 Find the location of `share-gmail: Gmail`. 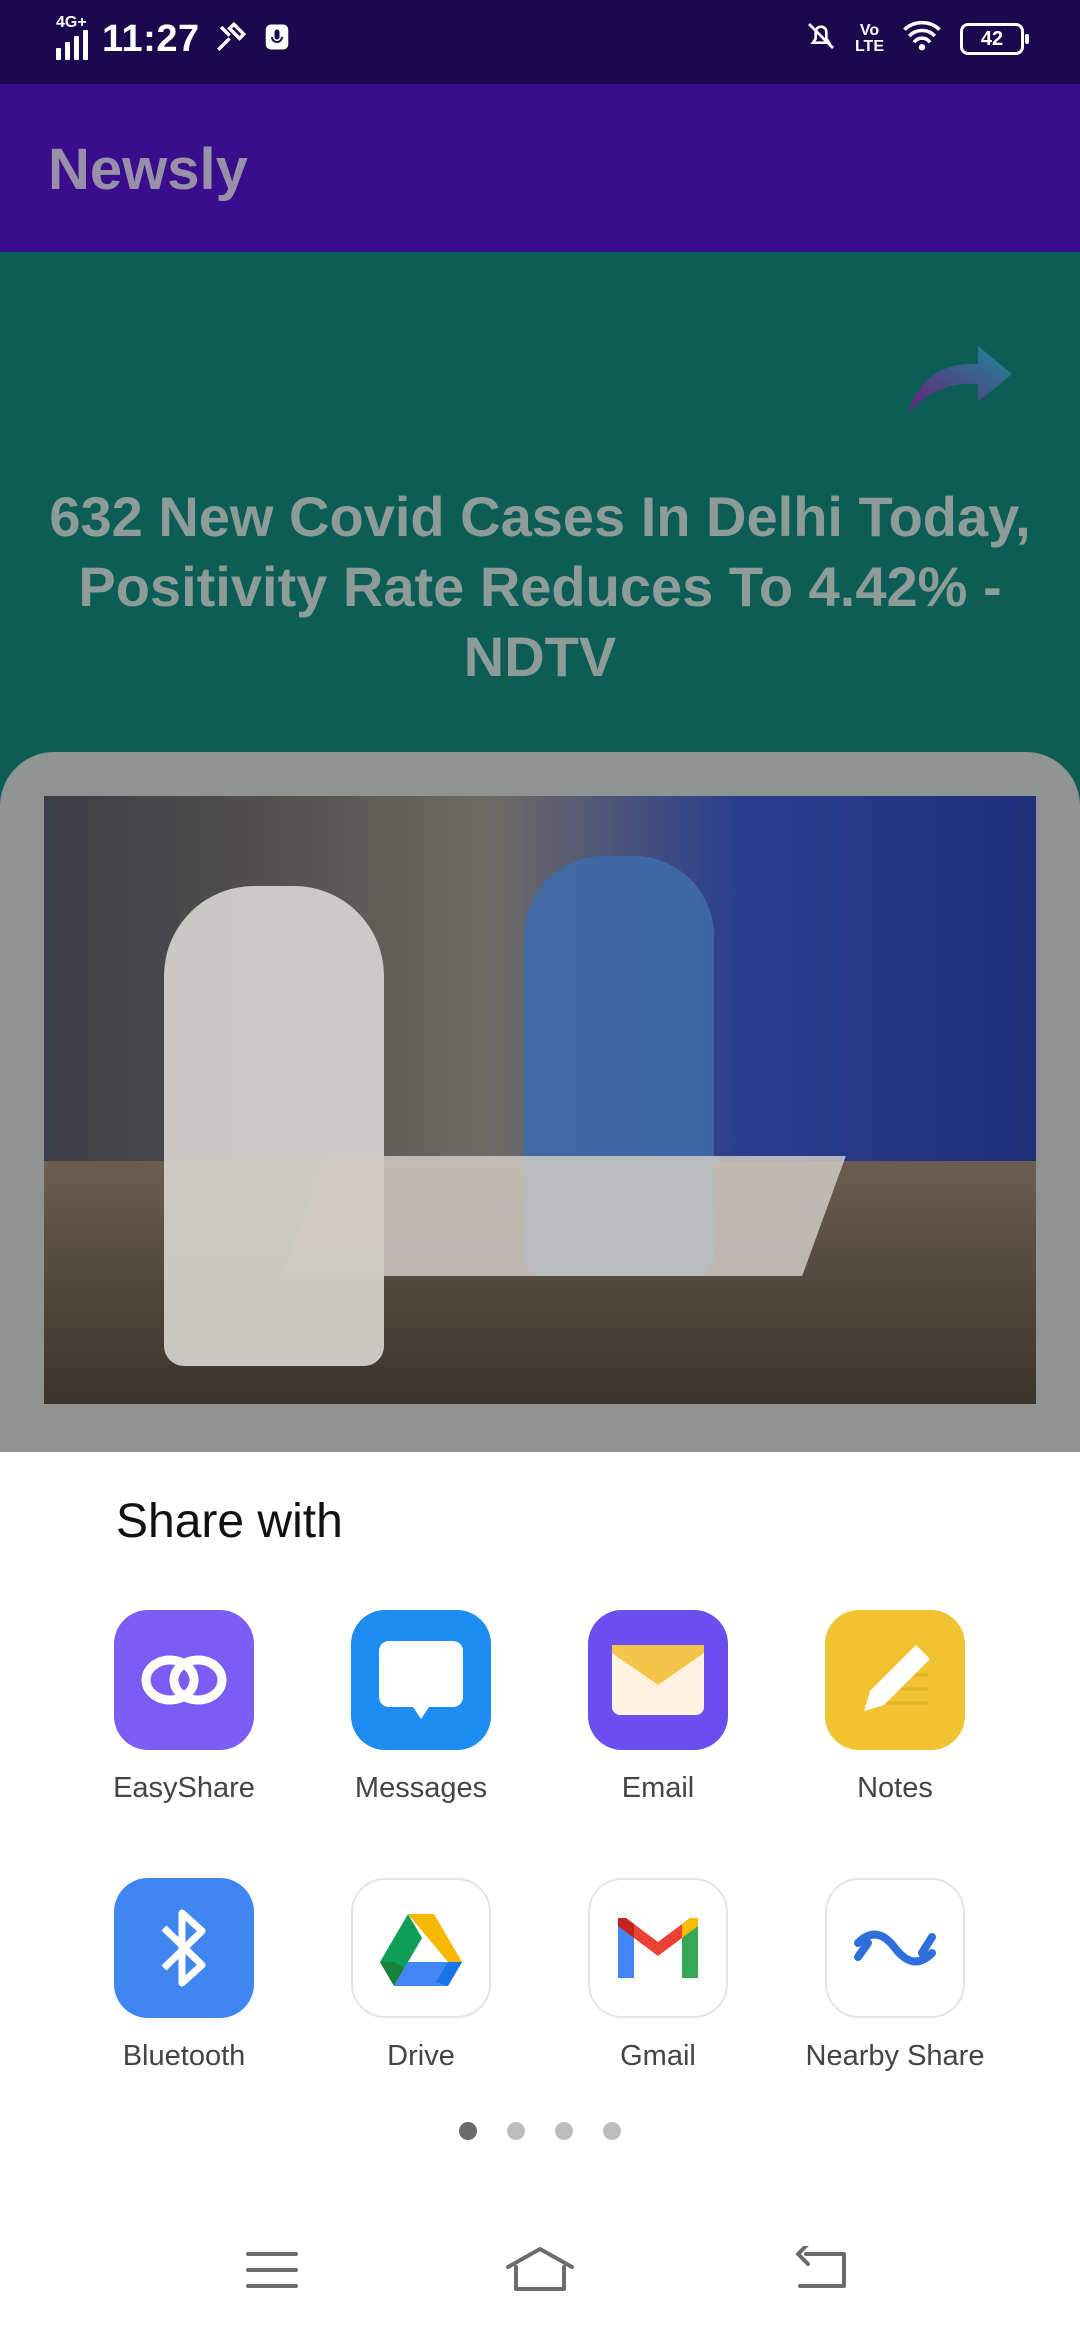

share-gmail: Gmail is located at coordinates (658, 1975).